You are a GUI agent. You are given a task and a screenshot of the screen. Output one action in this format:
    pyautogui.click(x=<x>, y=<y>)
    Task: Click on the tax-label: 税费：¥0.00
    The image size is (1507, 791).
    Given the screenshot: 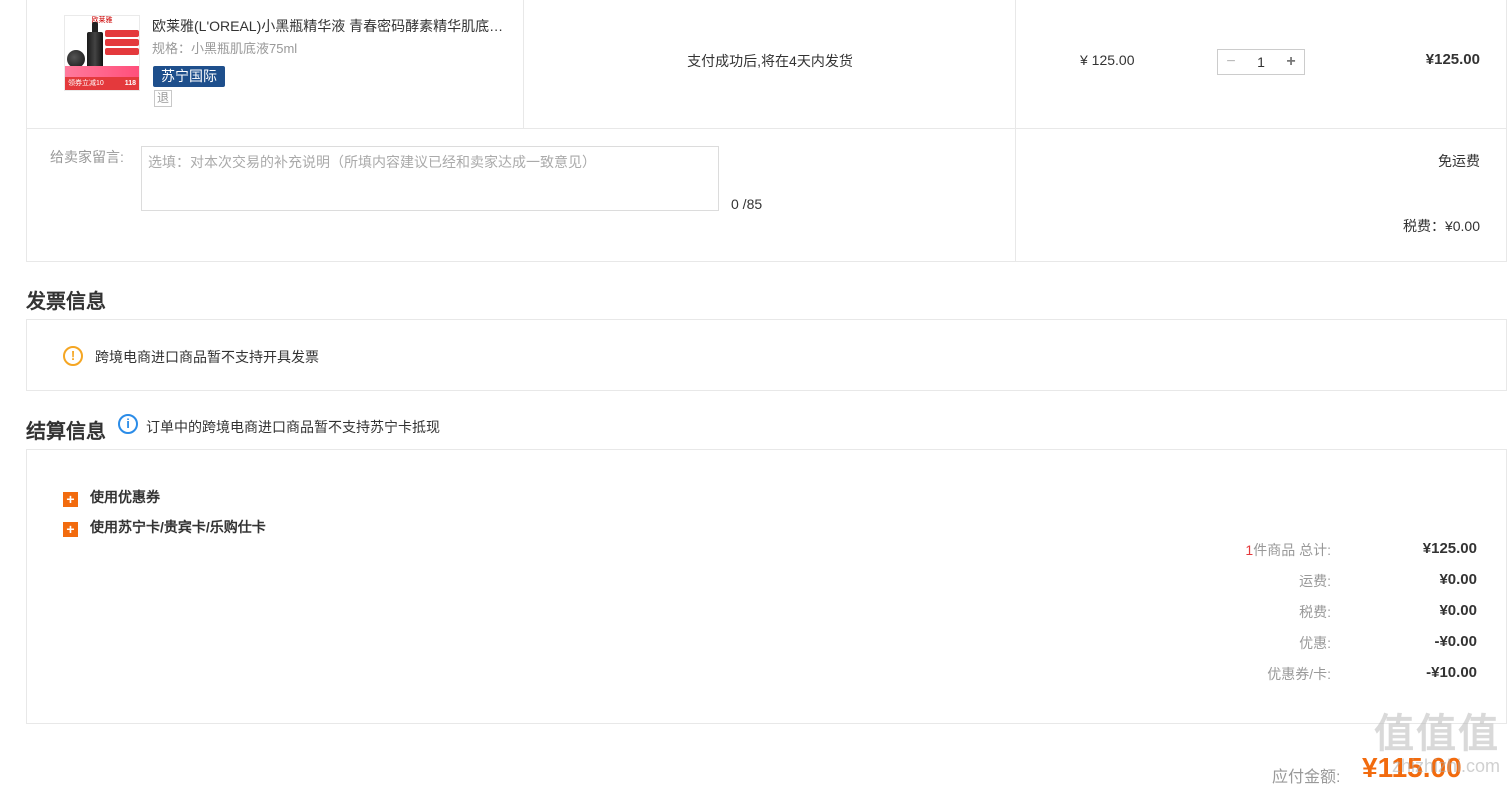 What is the action you would take?
    pyautogui.click(x=1441, y=226)
    